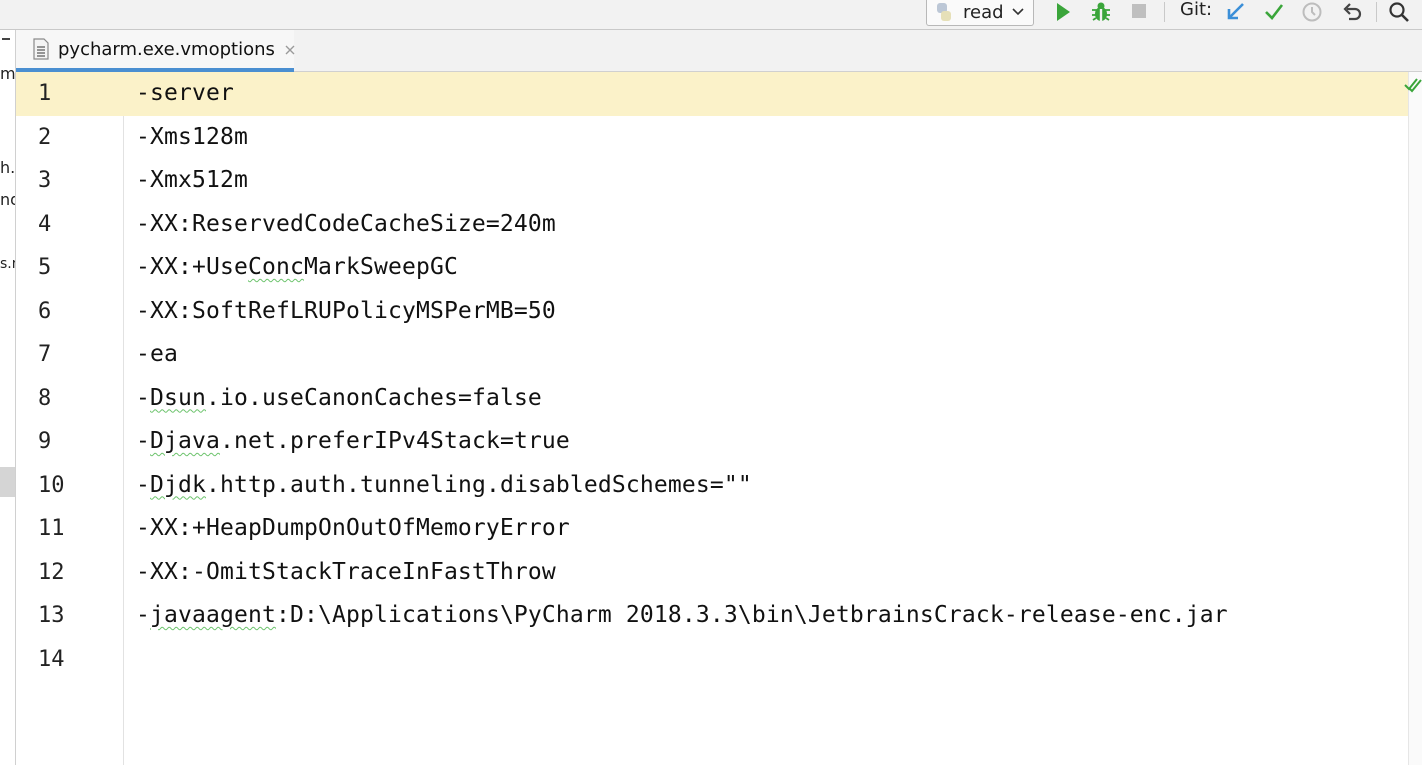 The height and width of the screenshot is (765, 1422). I want to click on code-line: 6 -XX:SoftRefLRUPolicyMSPerMB=50, so click(719, 312).